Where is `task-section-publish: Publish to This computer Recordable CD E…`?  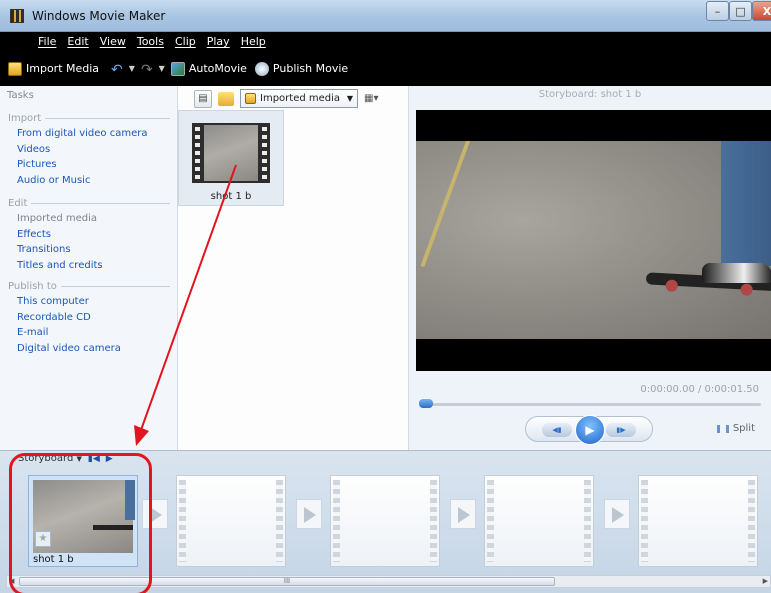
task-section-publish: Publish to This computer Recordable CD E… is located at coordinates (89, 317).